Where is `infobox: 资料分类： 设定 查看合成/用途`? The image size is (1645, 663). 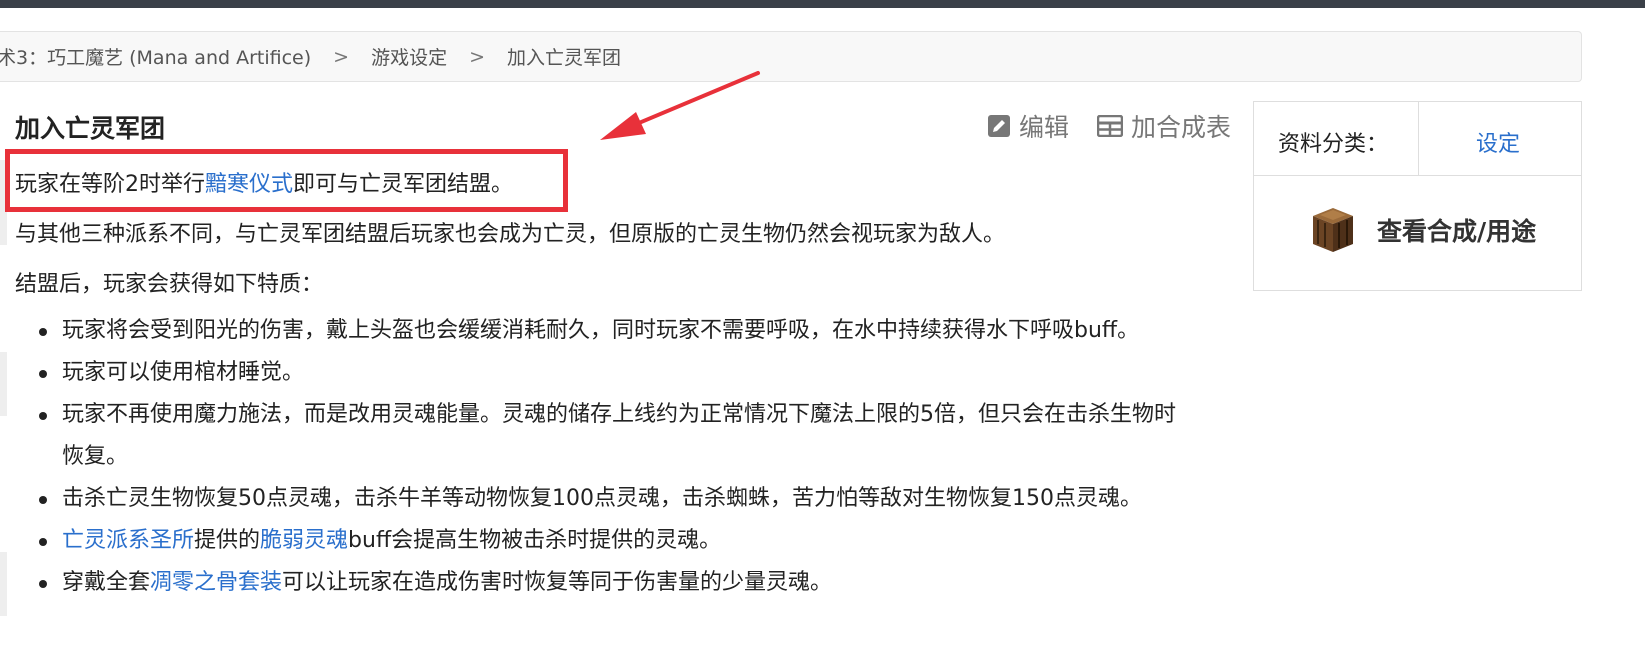 infobox: 资料分类： 设定 查看合成/用途 is located at coordinates (1417, 196).